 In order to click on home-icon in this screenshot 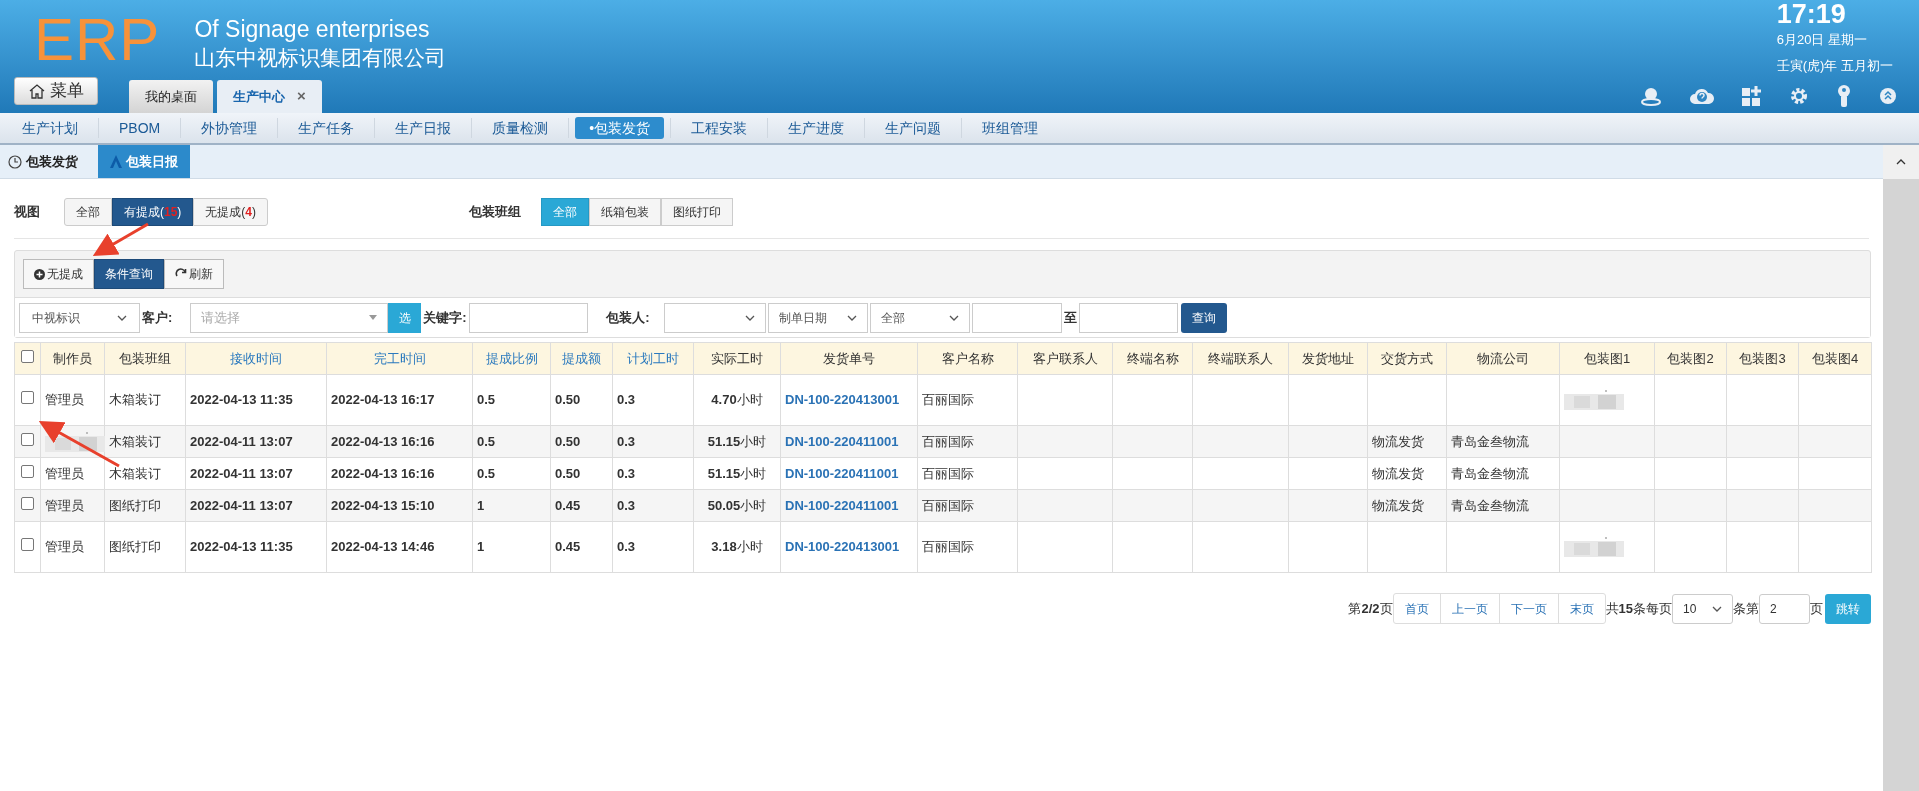, I will do `click(37, 91)`.